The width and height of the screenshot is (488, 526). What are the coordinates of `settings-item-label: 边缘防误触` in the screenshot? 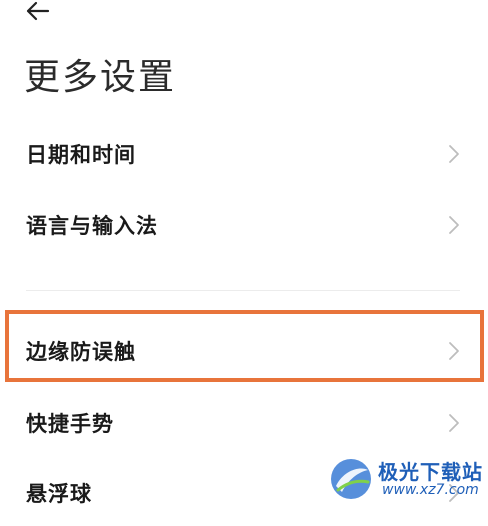 It's located at (81, 352).